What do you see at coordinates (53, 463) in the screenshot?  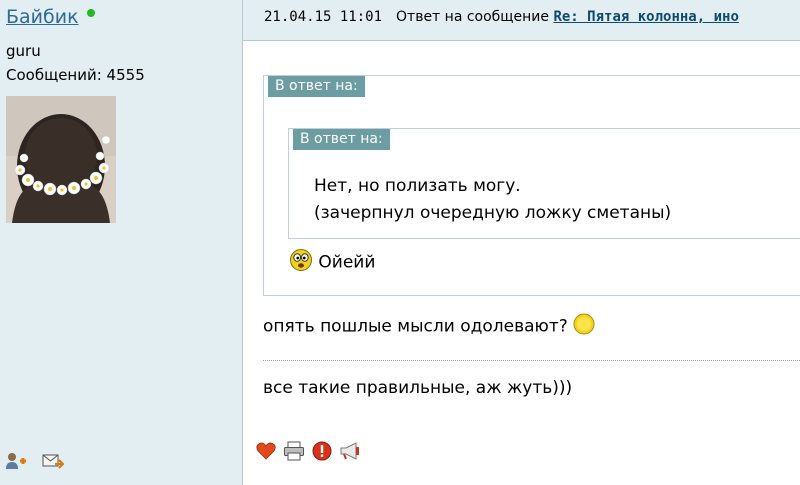 I see `private-message-icon` at bounding box center [53, 463].